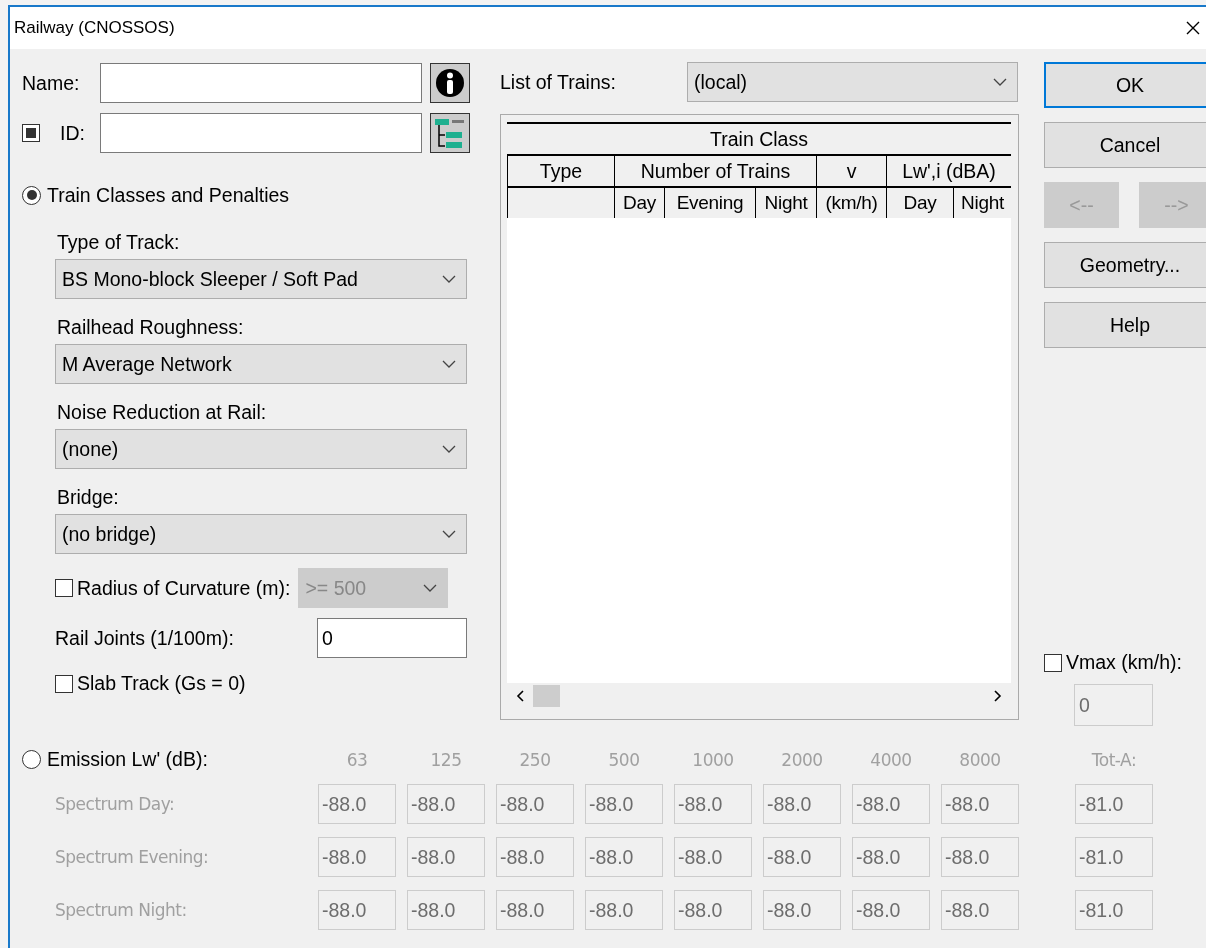  I want to click on rail-joints-field: 0, so click(392, 638).